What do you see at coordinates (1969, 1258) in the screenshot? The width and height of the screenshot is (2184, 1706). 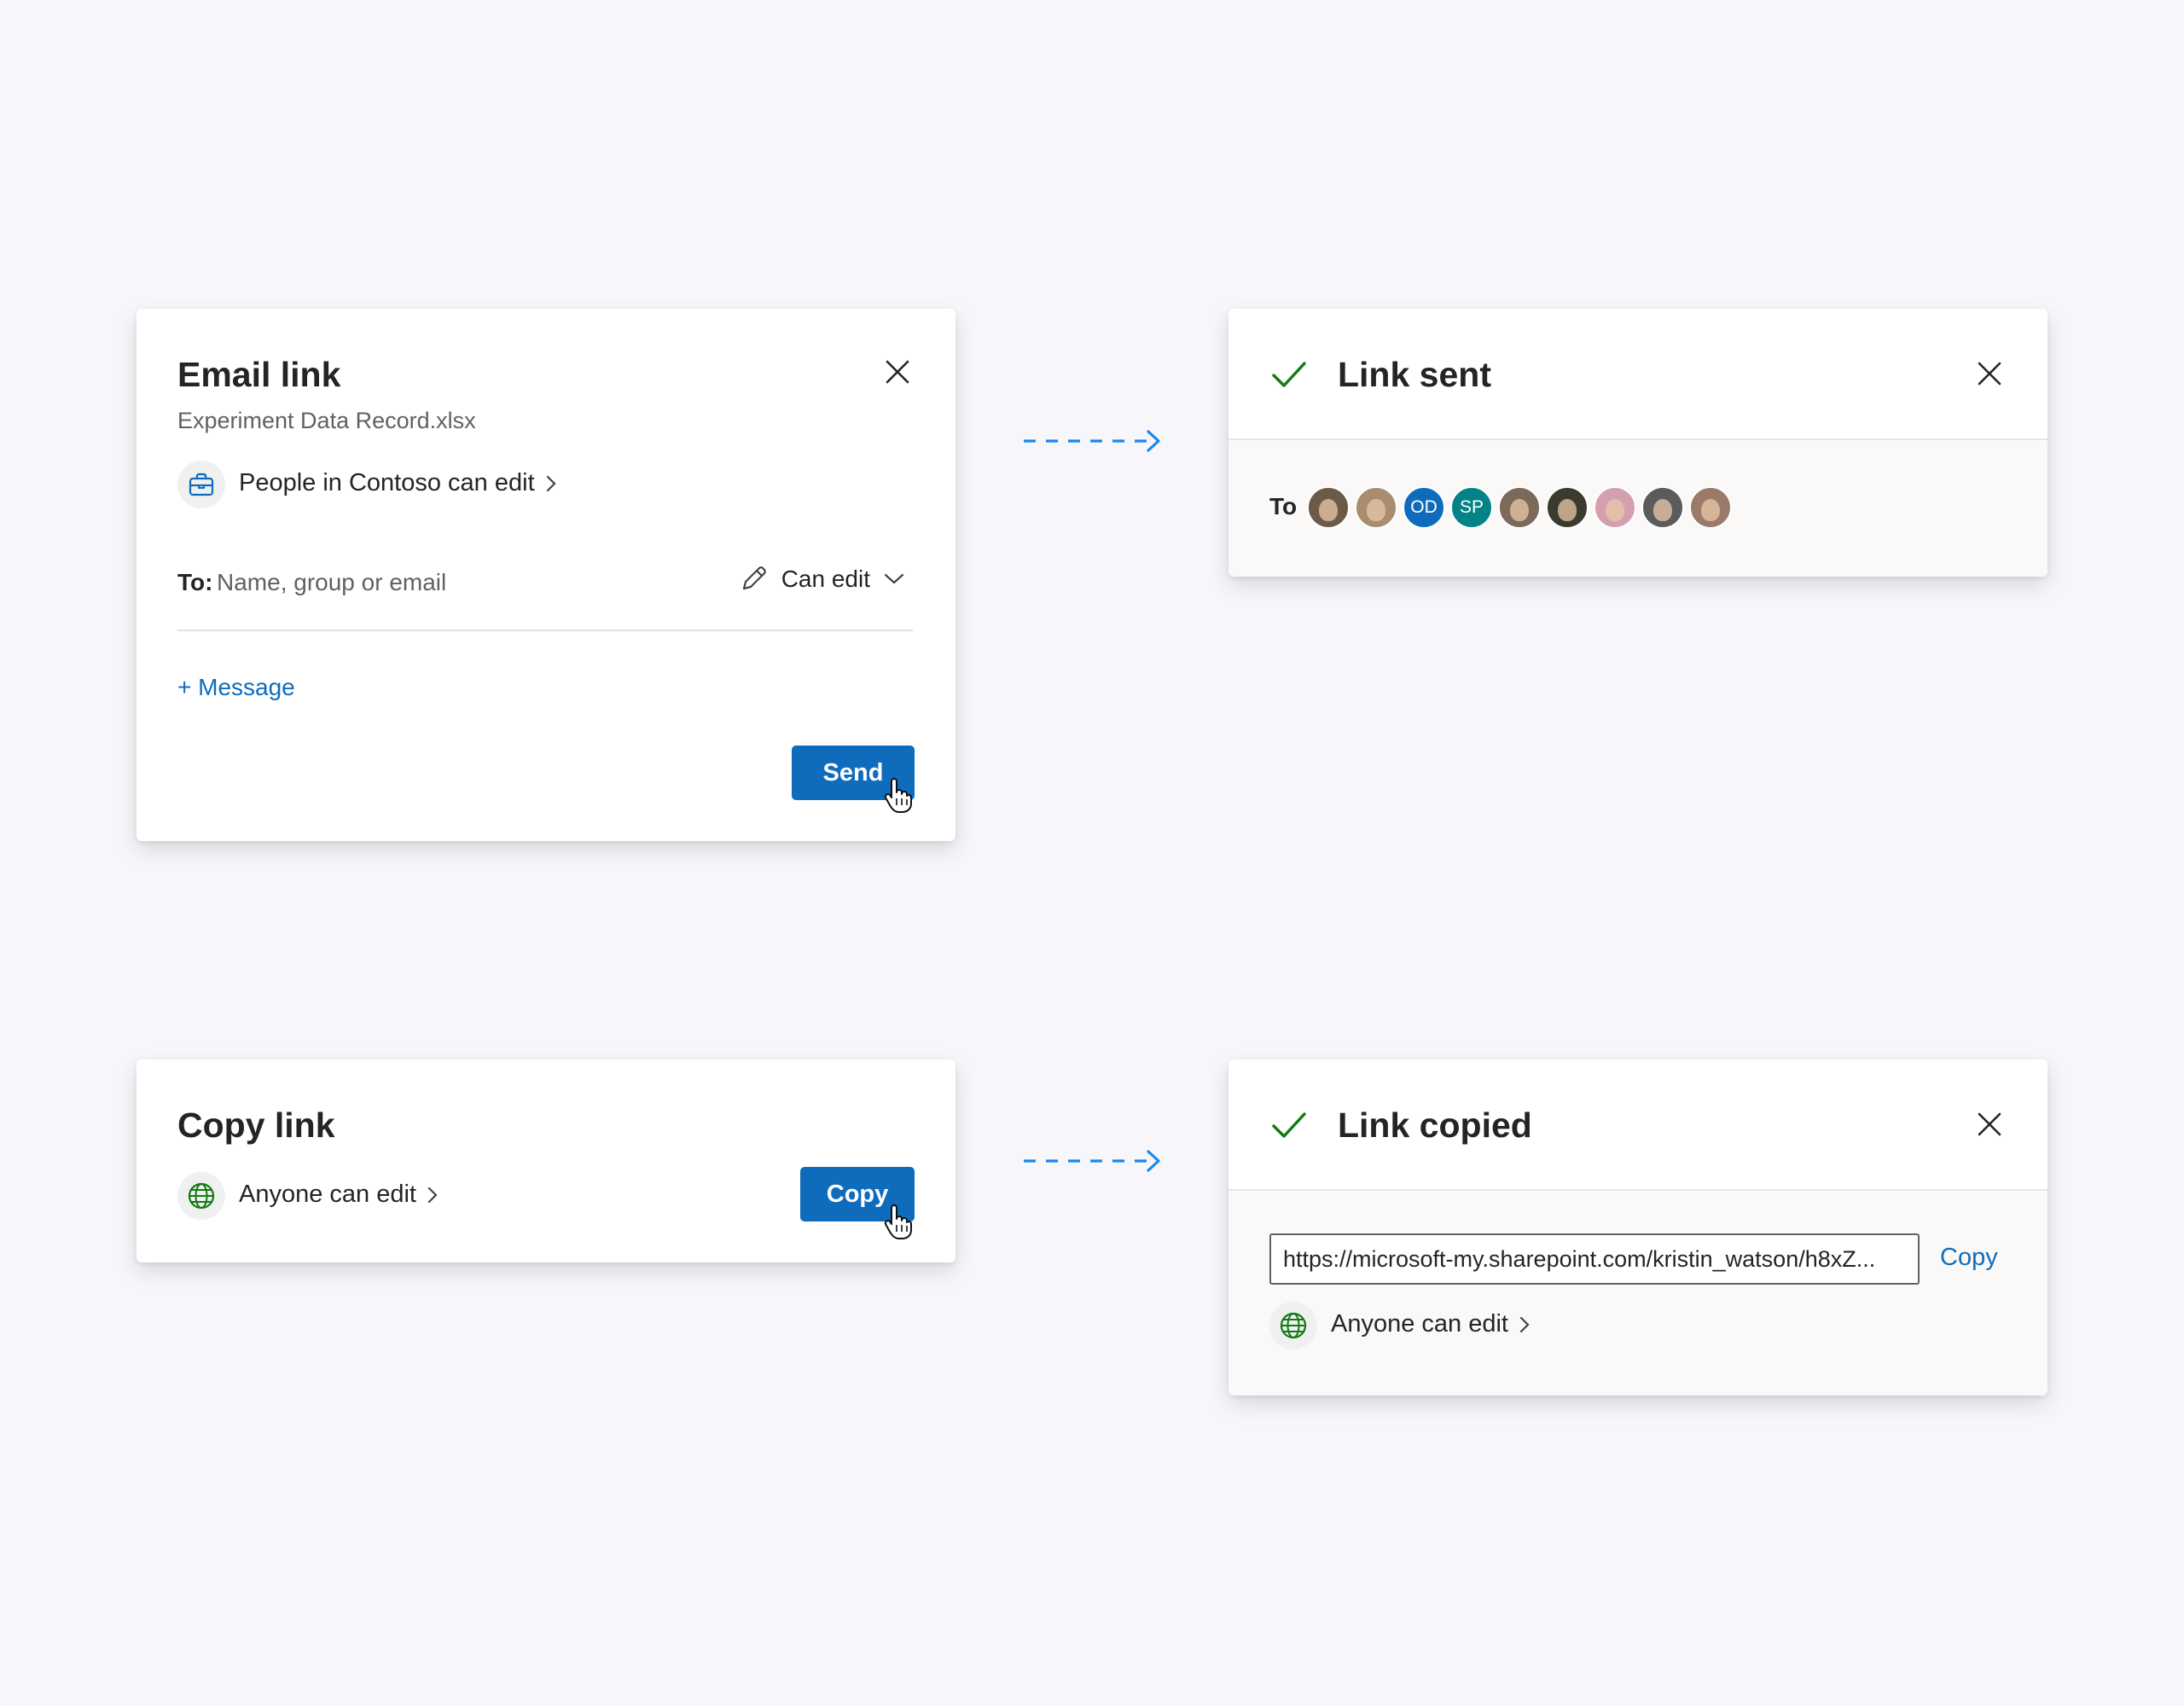 I see `copy-link-again-button: Copy` at bounding box center [1969, 1258].